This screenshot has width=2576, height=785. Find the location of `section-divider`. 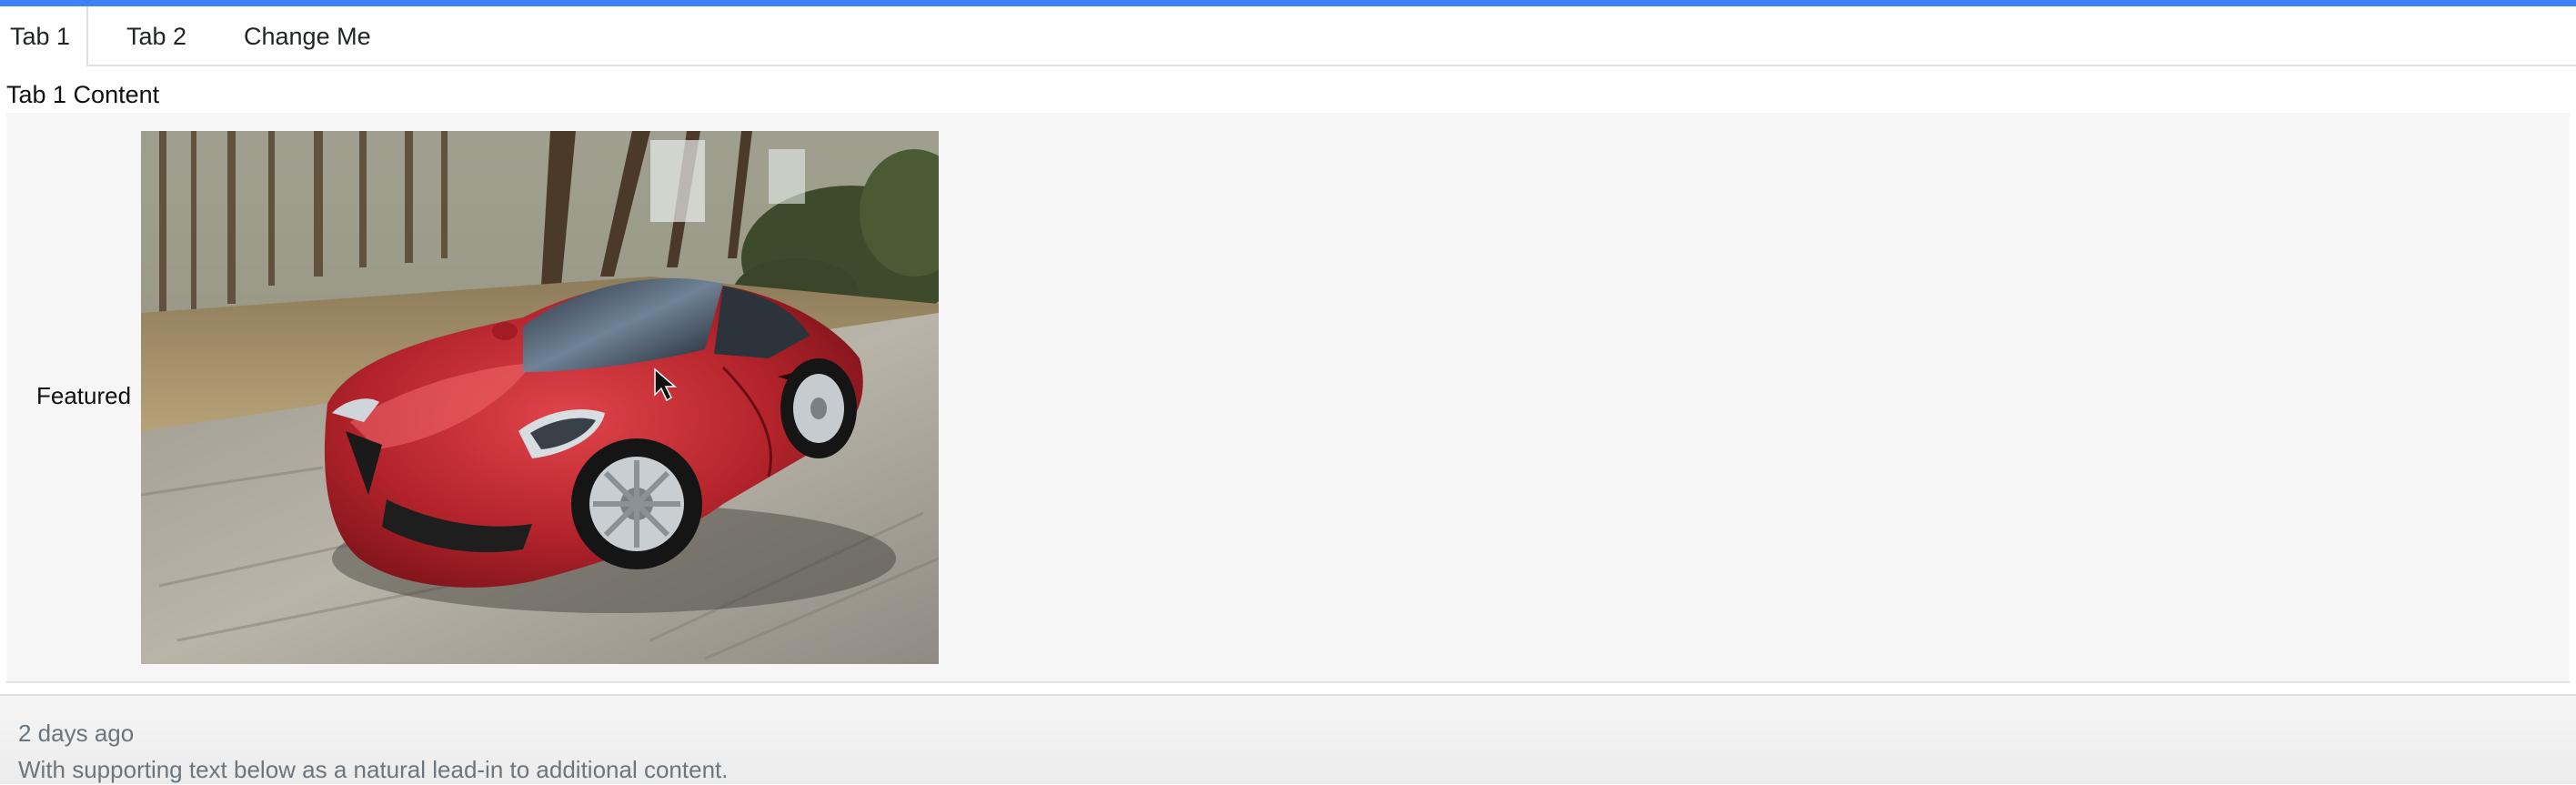

section-divider is located at coordinates (1288, 688).